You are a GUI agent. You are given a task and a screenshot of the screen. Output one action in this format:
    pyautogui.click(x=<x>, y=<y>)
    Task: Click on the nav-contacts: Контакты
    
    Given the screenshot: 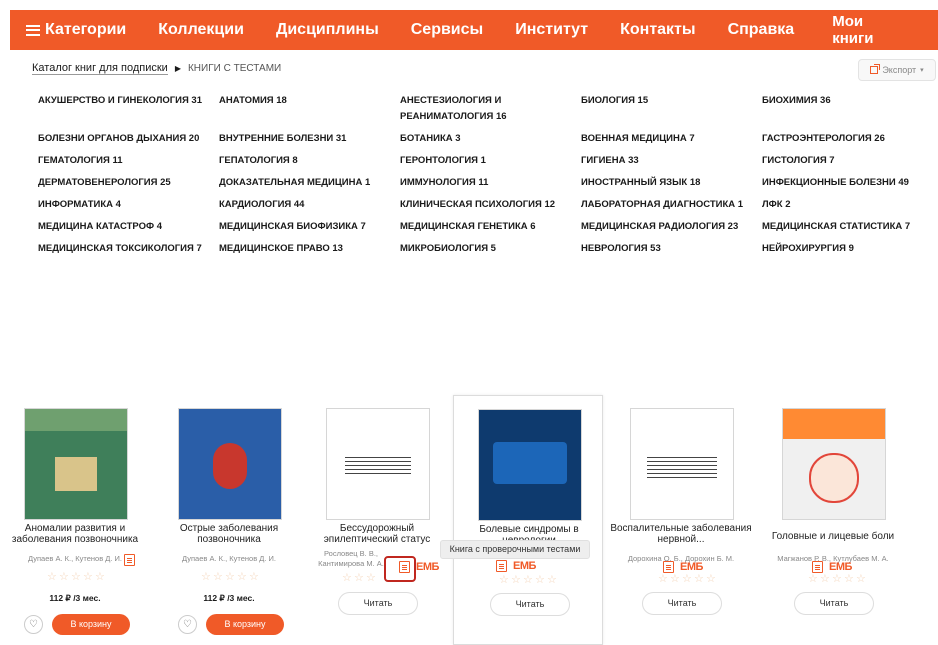 What is the action you would take?
    pyautogui.click(x=657, y=30)
    